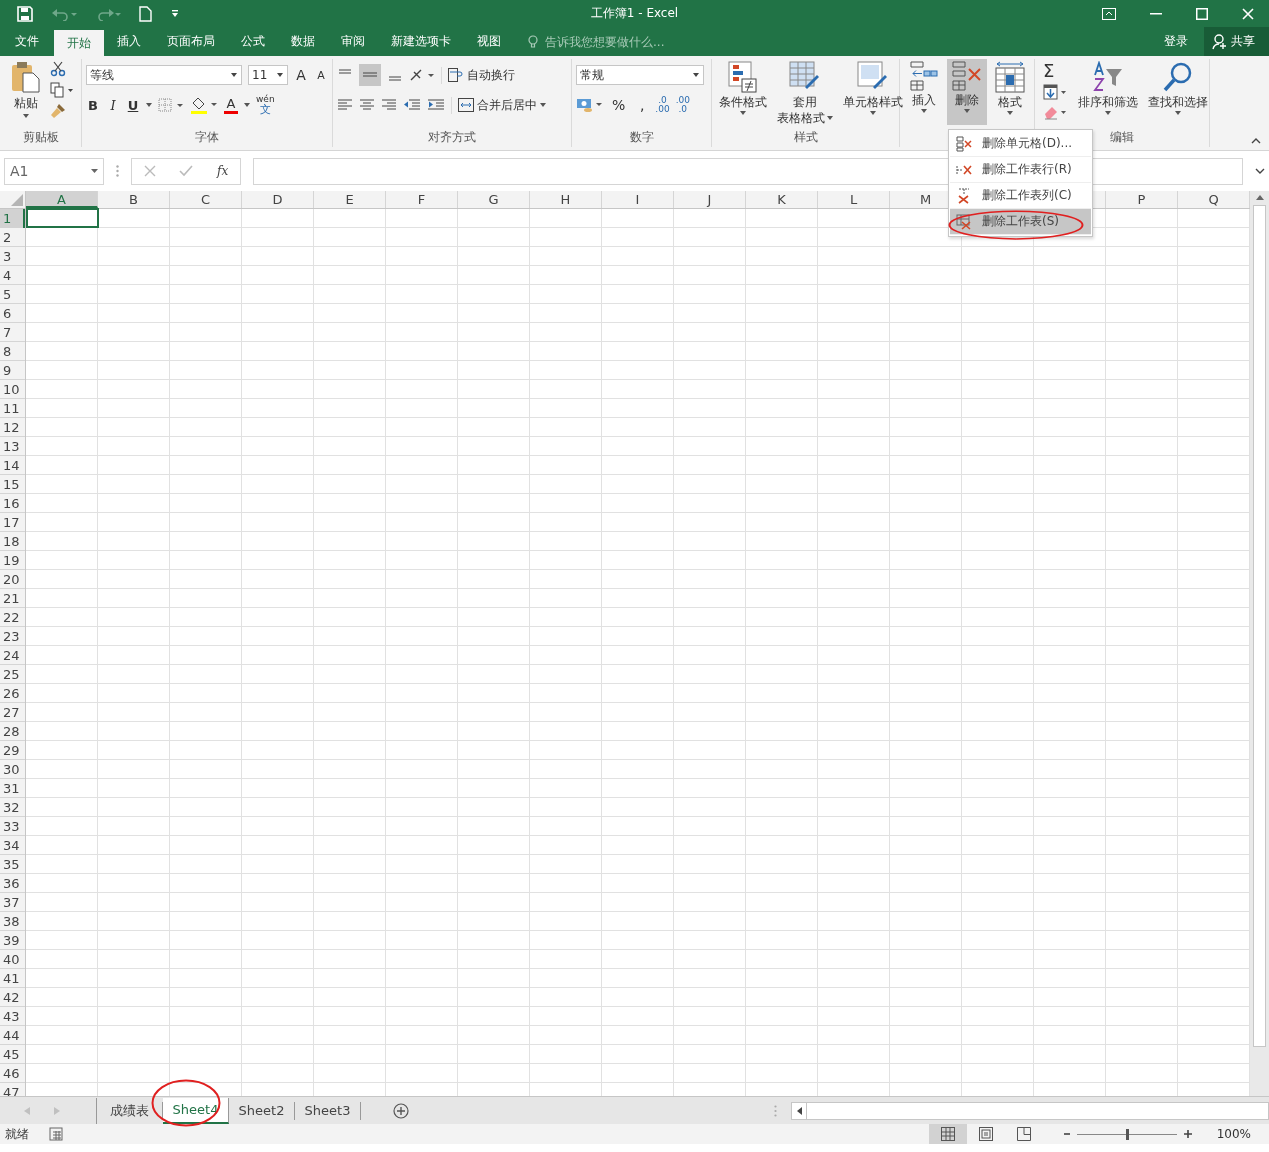 This screenshot has width=1269, height=1152. Describe the element at coordinates (1030, 1110) in the screenshot. I see `horizontal-scrollbar` at that location.